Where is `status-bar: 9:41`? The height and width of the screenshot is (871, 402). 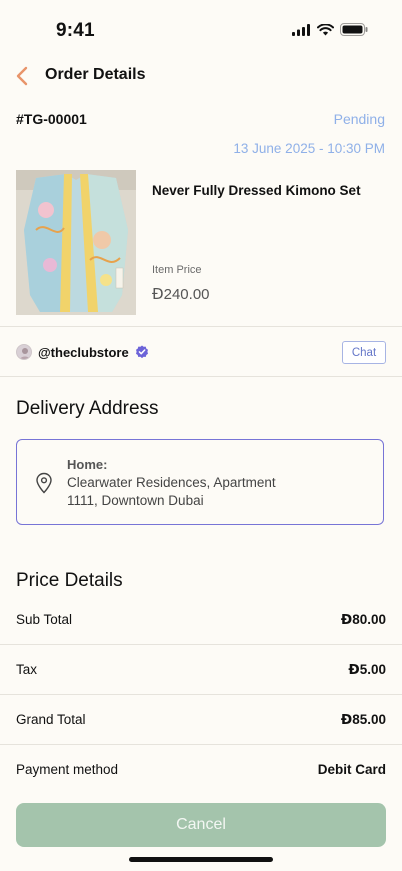 status-bar: 9:41 is located at coordinates (201, 28).